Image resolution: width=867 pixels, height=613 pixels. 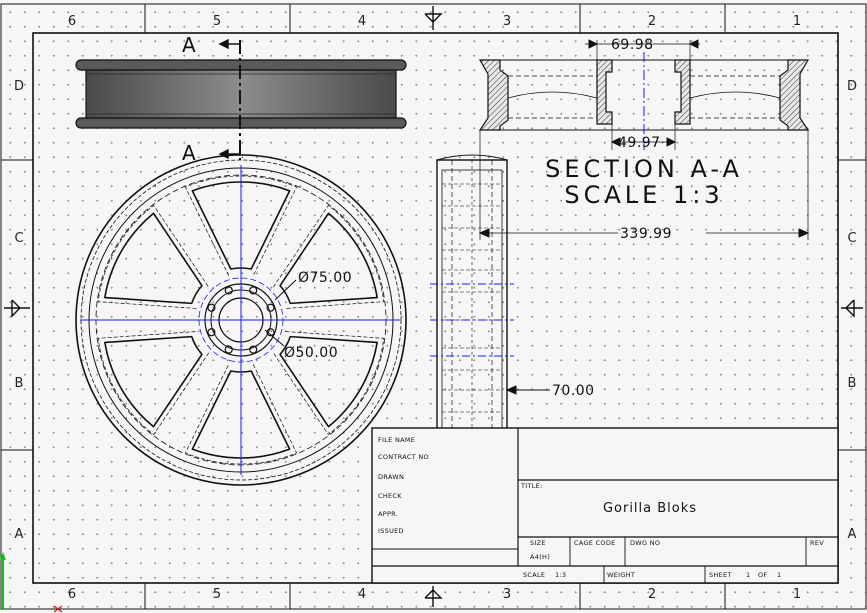 I want to click on label-contract-no: CONTRACT NO, so click(x=403, y=457).